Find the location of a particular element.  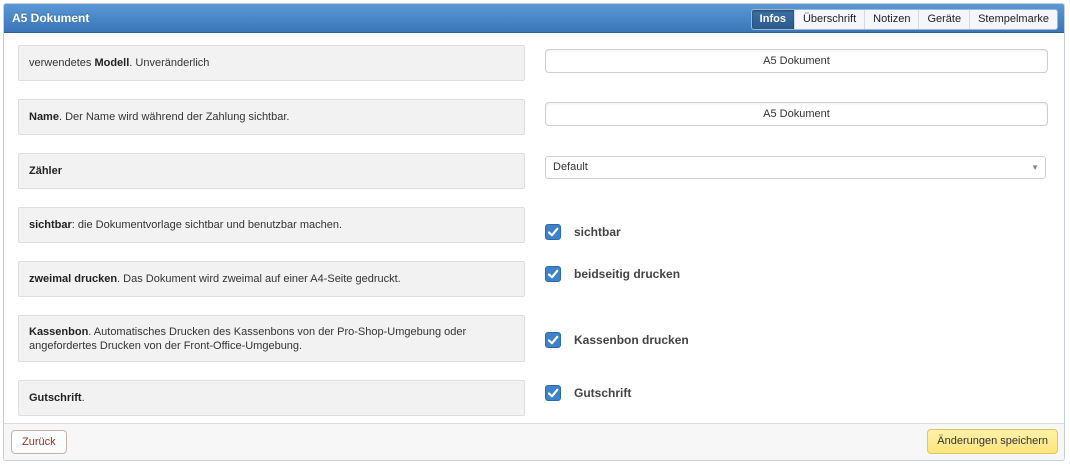

double-print-checkbox-row: beidseitig drucken is located at coordinates (612, 274).